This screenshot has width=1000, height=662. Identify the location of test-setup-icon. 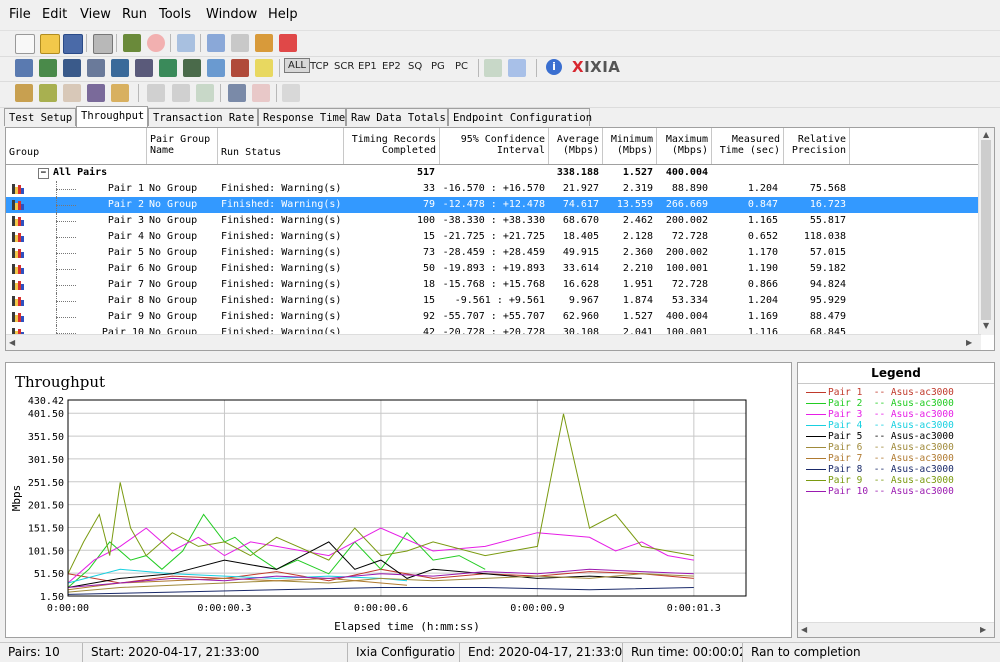
(24, 93).